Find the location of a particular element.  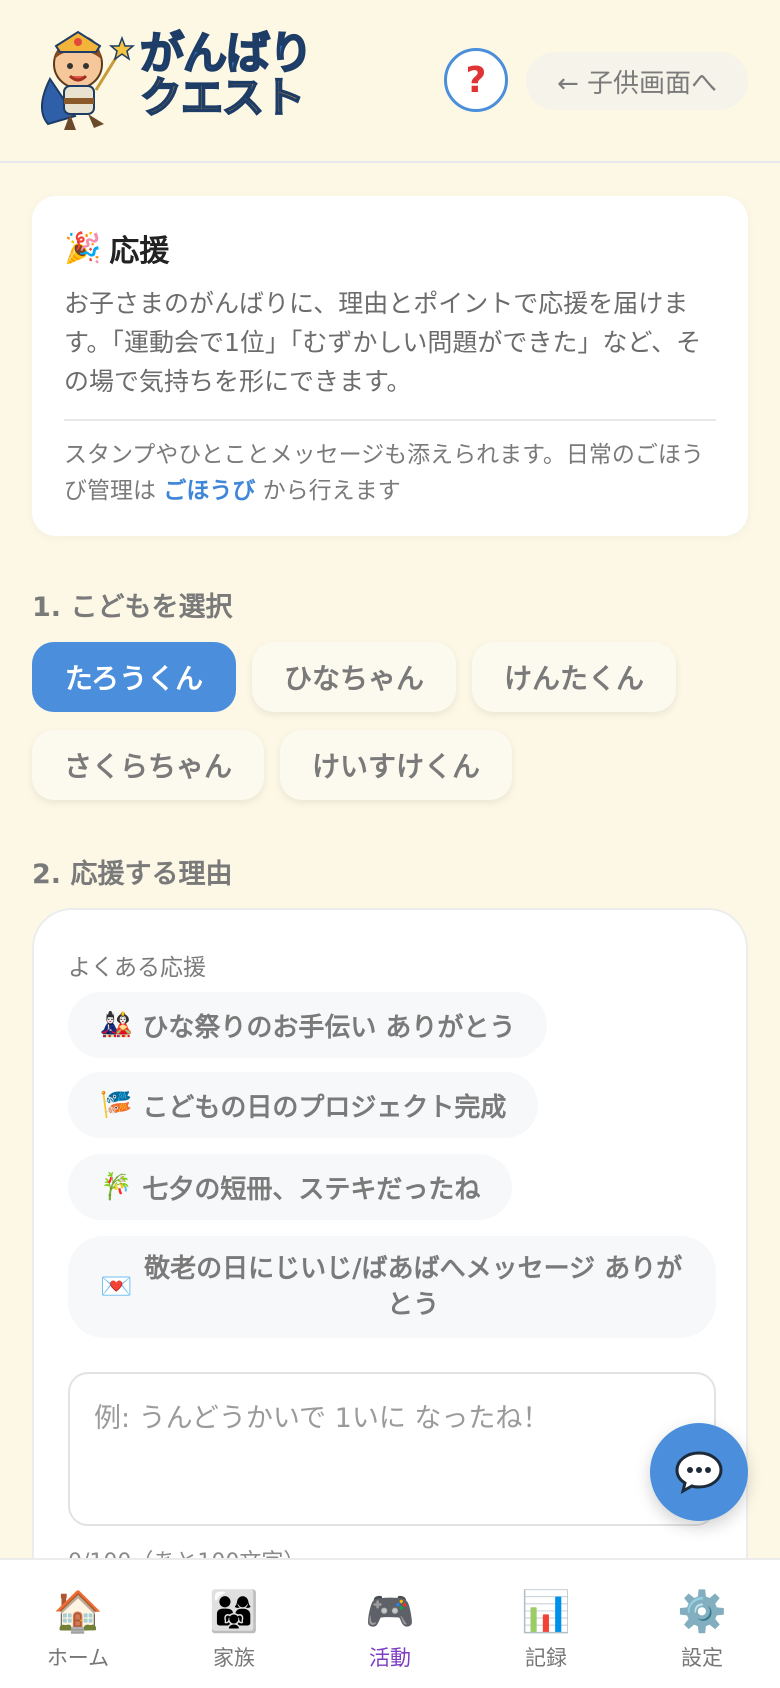

logo-line-1: がんばり is located at coordinates (226, 53).